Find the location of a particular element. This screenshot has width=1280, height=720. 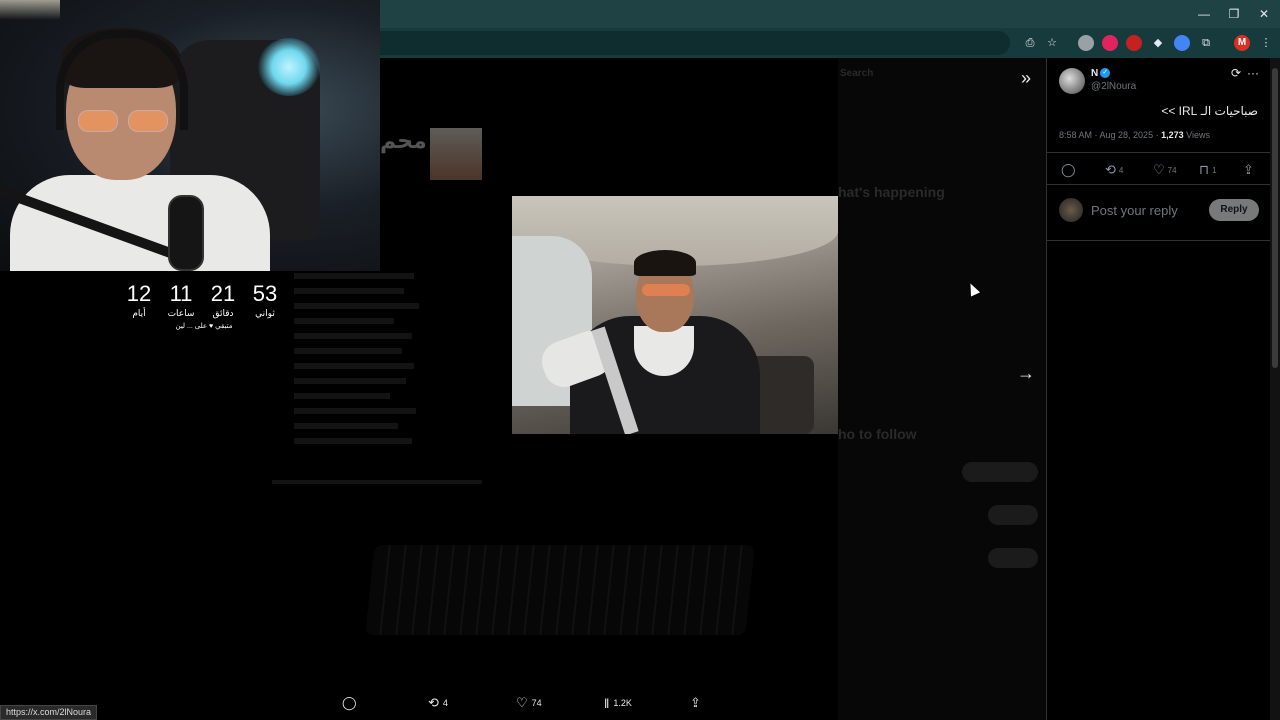

collage-photo is located at coordinates (456, 154).